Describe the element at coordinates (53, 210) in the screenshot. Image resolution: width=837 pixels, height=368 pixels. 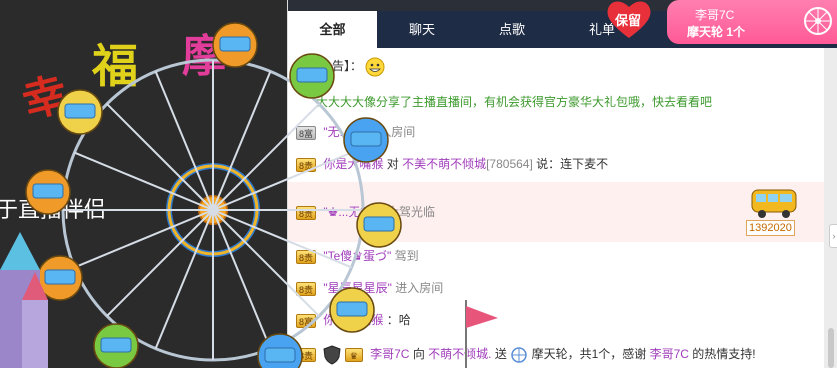
I see `stage-caption: 于直播伴侣` at that location.